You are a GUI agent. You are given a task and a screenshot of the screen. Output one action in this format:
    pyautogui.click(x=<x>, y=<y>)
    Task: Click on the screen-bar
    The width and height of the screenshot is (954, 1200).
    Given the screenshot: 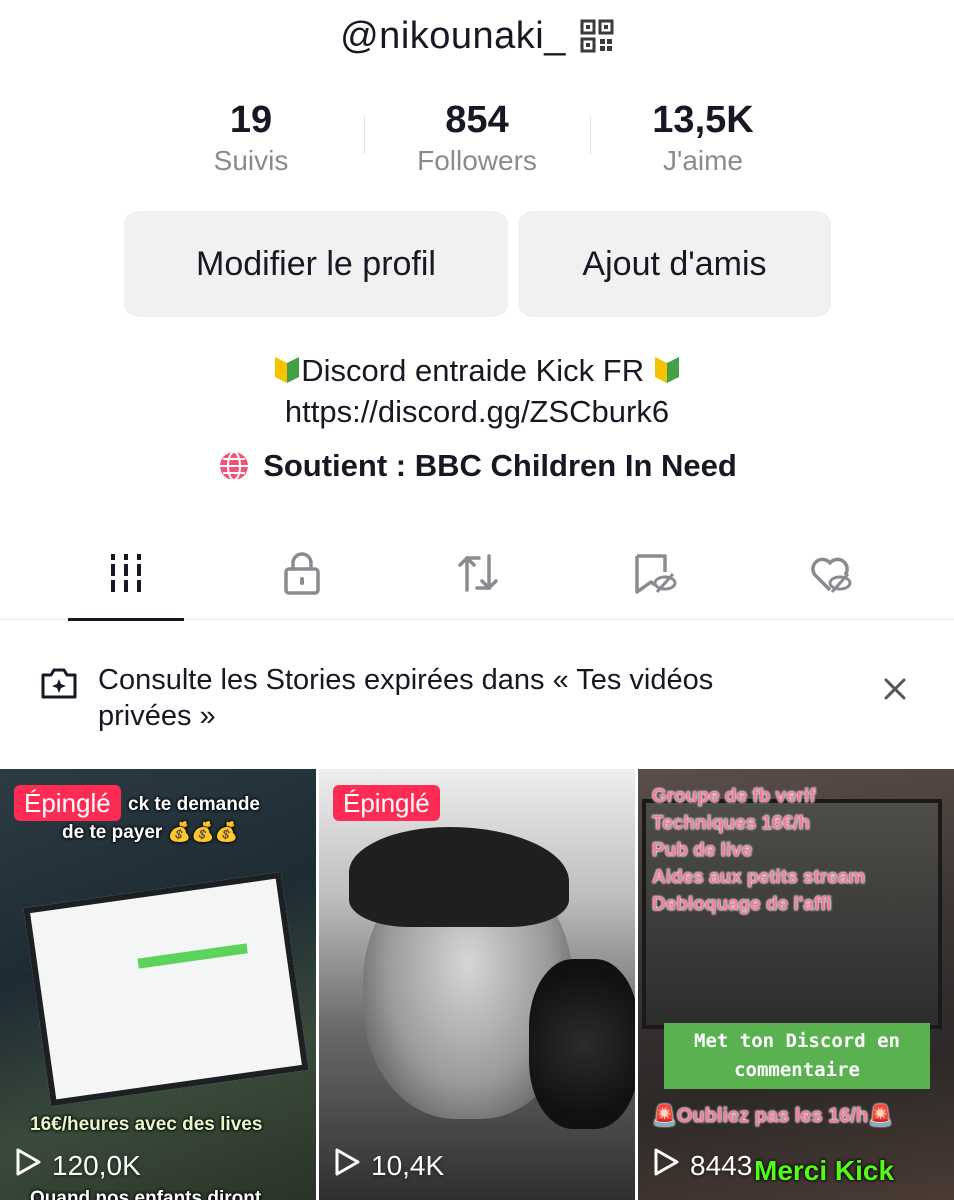 What is the action you would take?
    pyautogui.click(x=192, y=956)
    